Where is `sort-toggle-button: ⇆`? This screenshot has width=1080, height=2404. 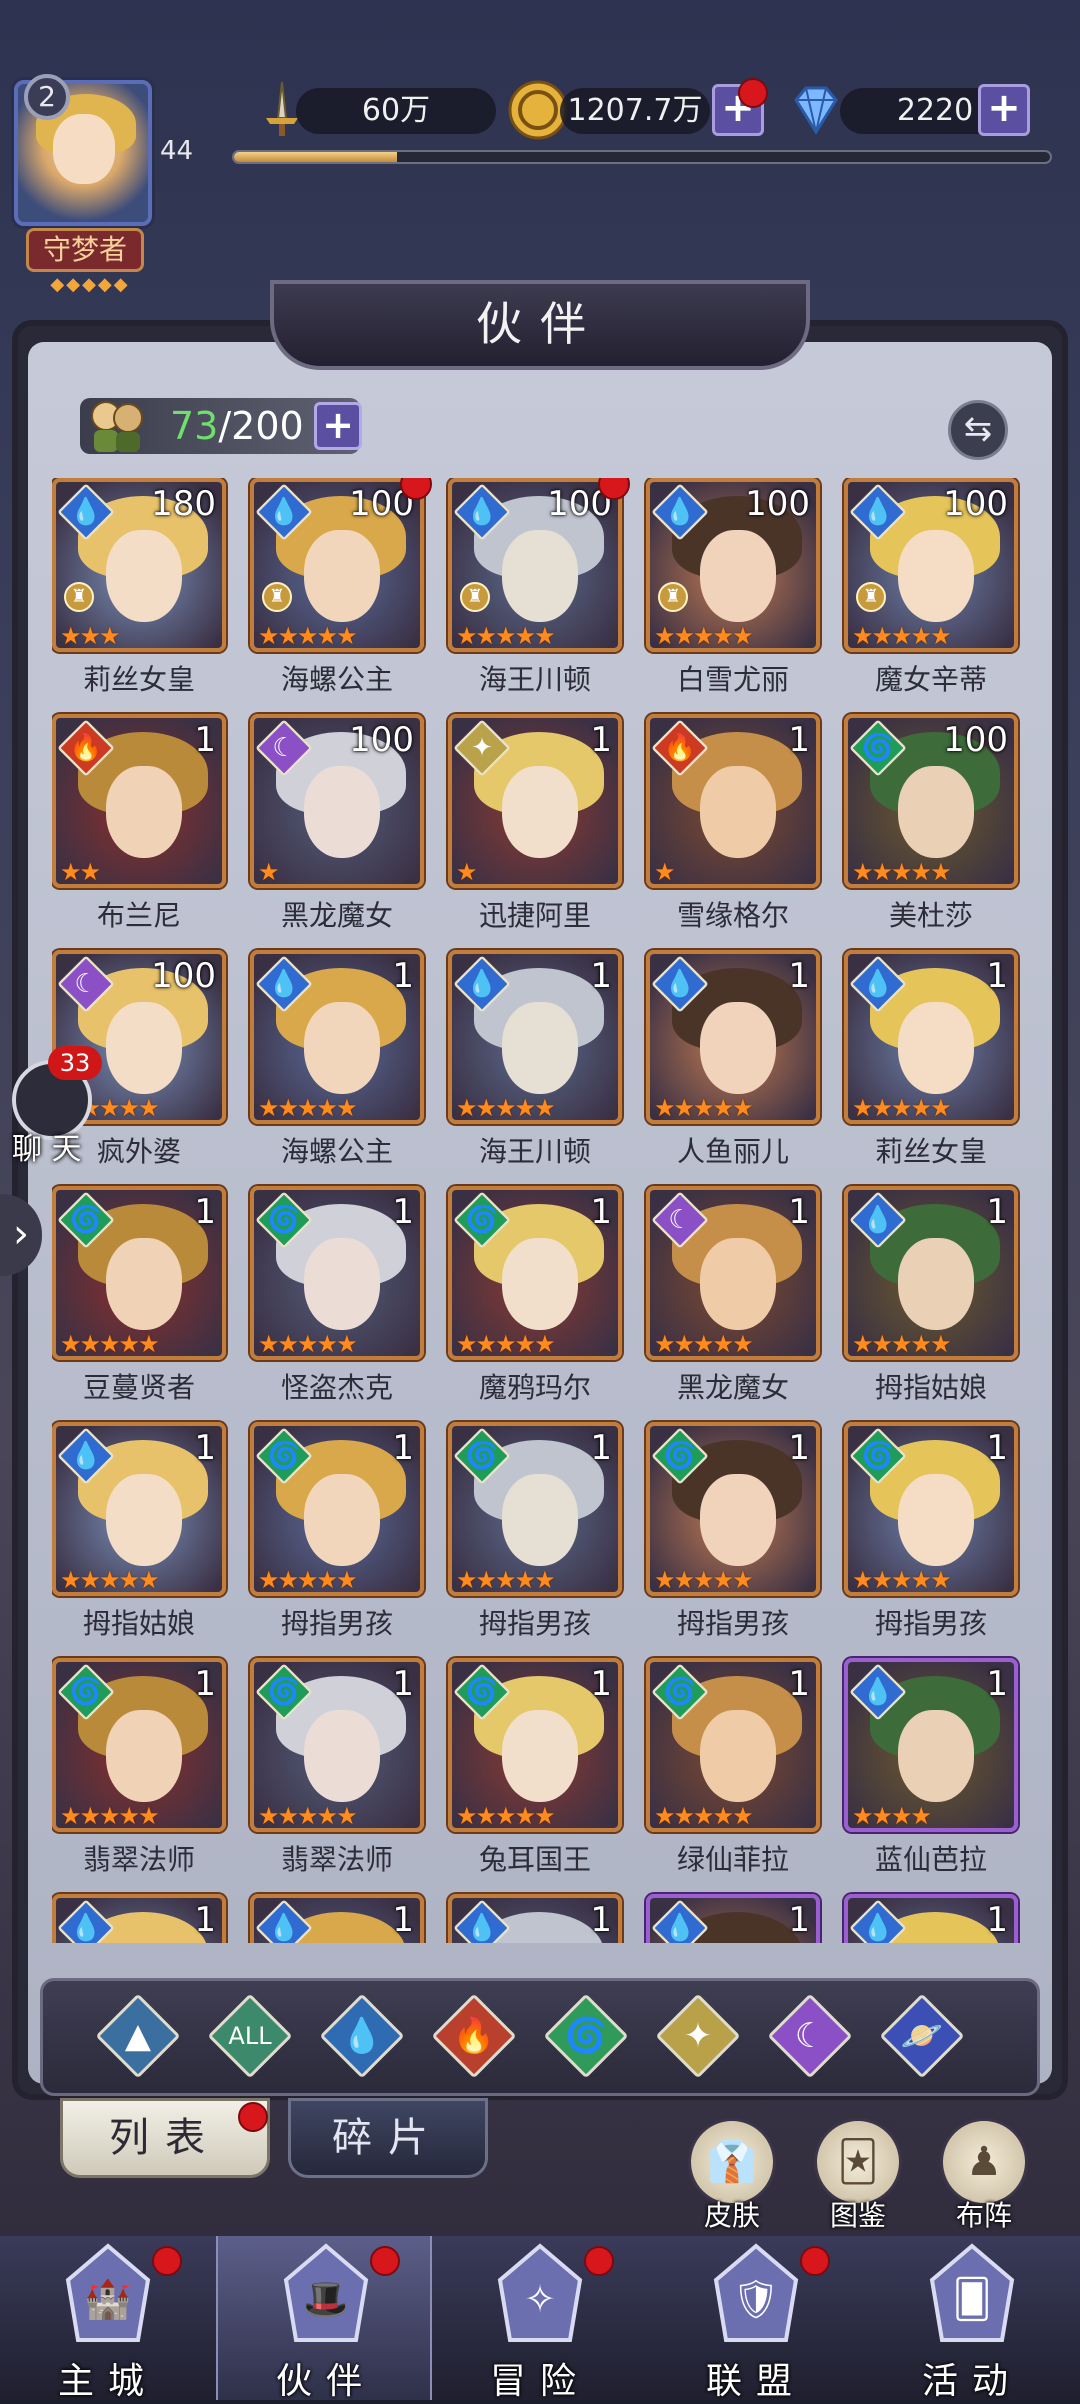 sort-toggle-button: ⇆ is located at coordinates (978, 430).